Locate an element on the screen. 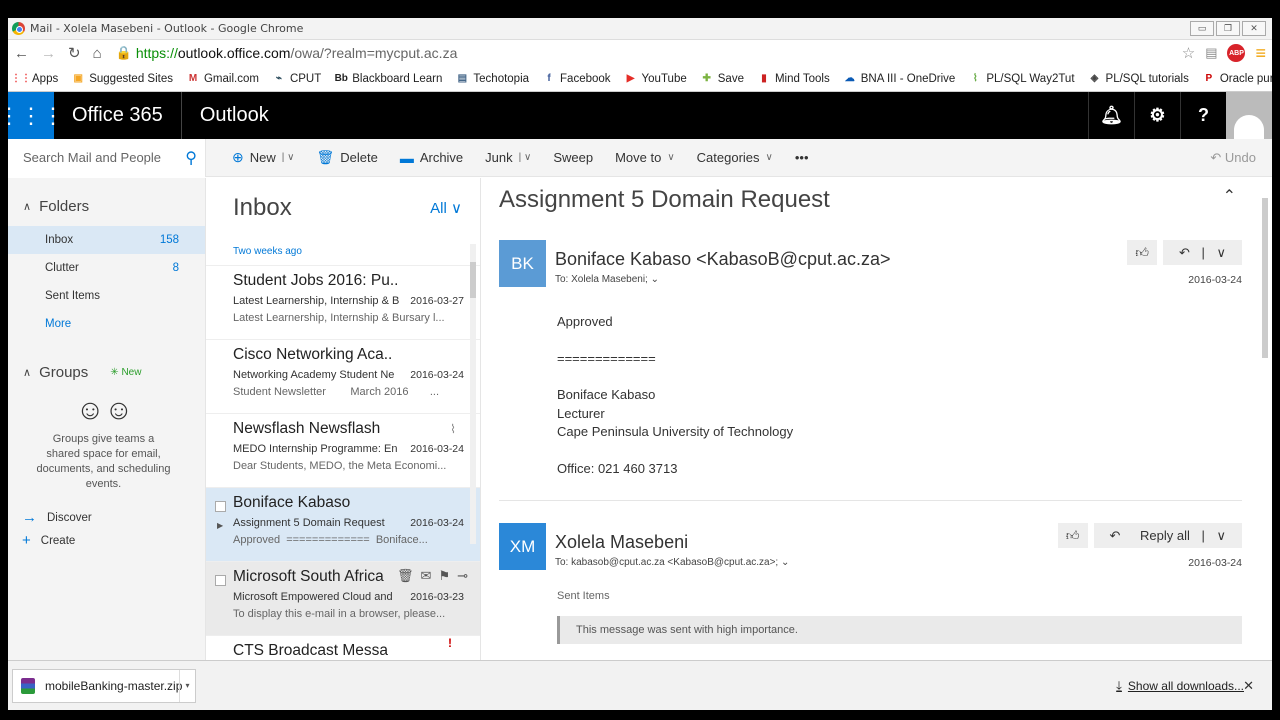 The image size is (1280, 720). conversation-header: Assignment 5 Domain Request ⌃ is located at coordinates (870, 200).